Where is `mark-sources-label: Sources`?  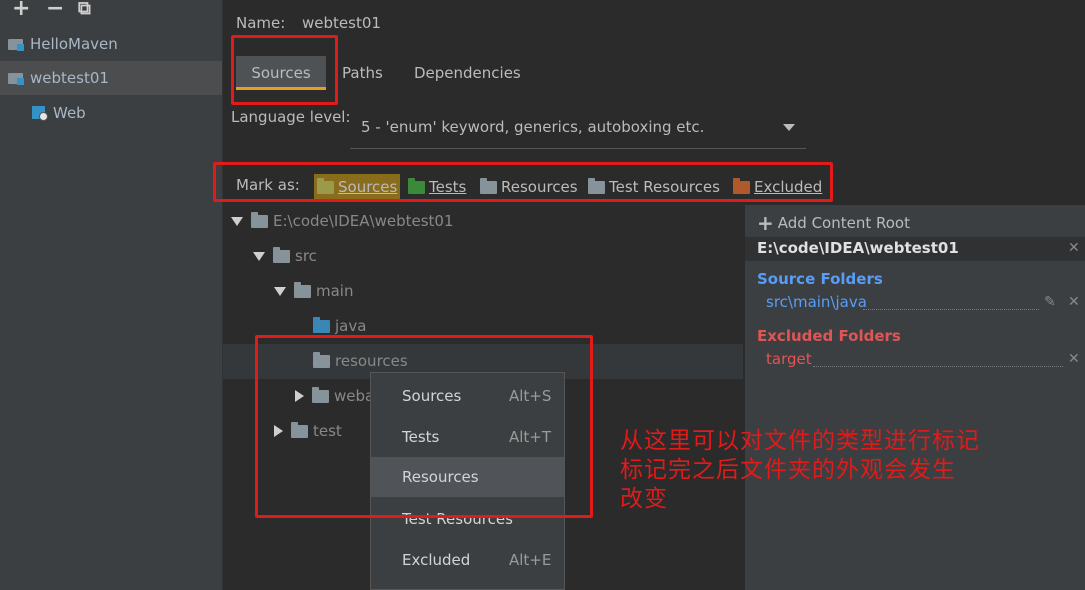
mark-sources-label: Sources is located at coordinates (368, 187).